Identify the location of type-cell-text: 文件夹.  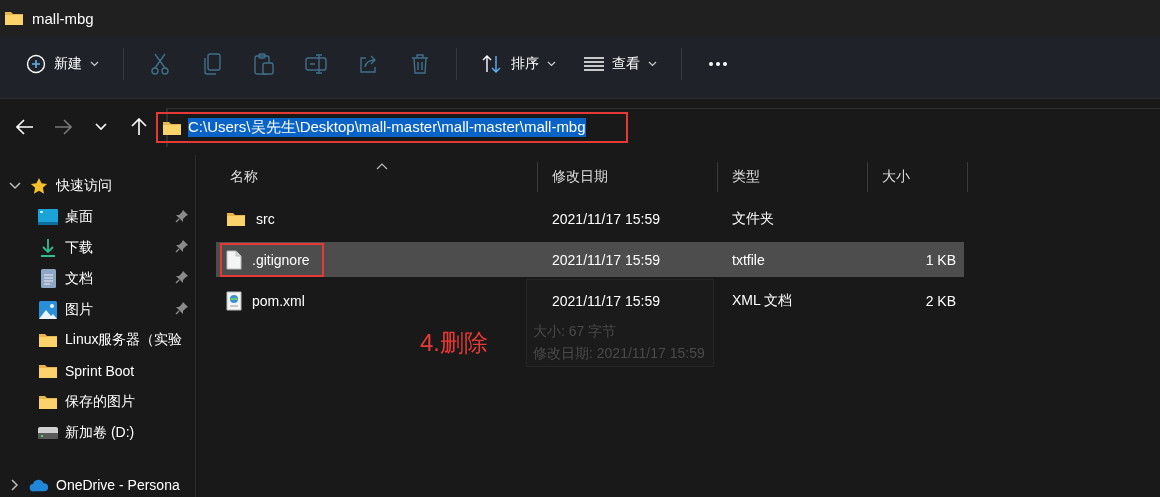
(753, 218).